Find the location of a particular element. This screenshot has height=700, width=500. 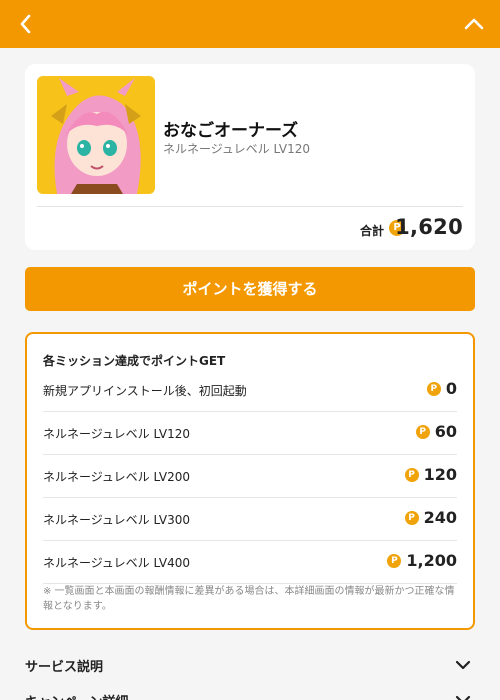

mission-row: ネルネージュレベル LV200 P 120 is located at coordinates (250, 476).